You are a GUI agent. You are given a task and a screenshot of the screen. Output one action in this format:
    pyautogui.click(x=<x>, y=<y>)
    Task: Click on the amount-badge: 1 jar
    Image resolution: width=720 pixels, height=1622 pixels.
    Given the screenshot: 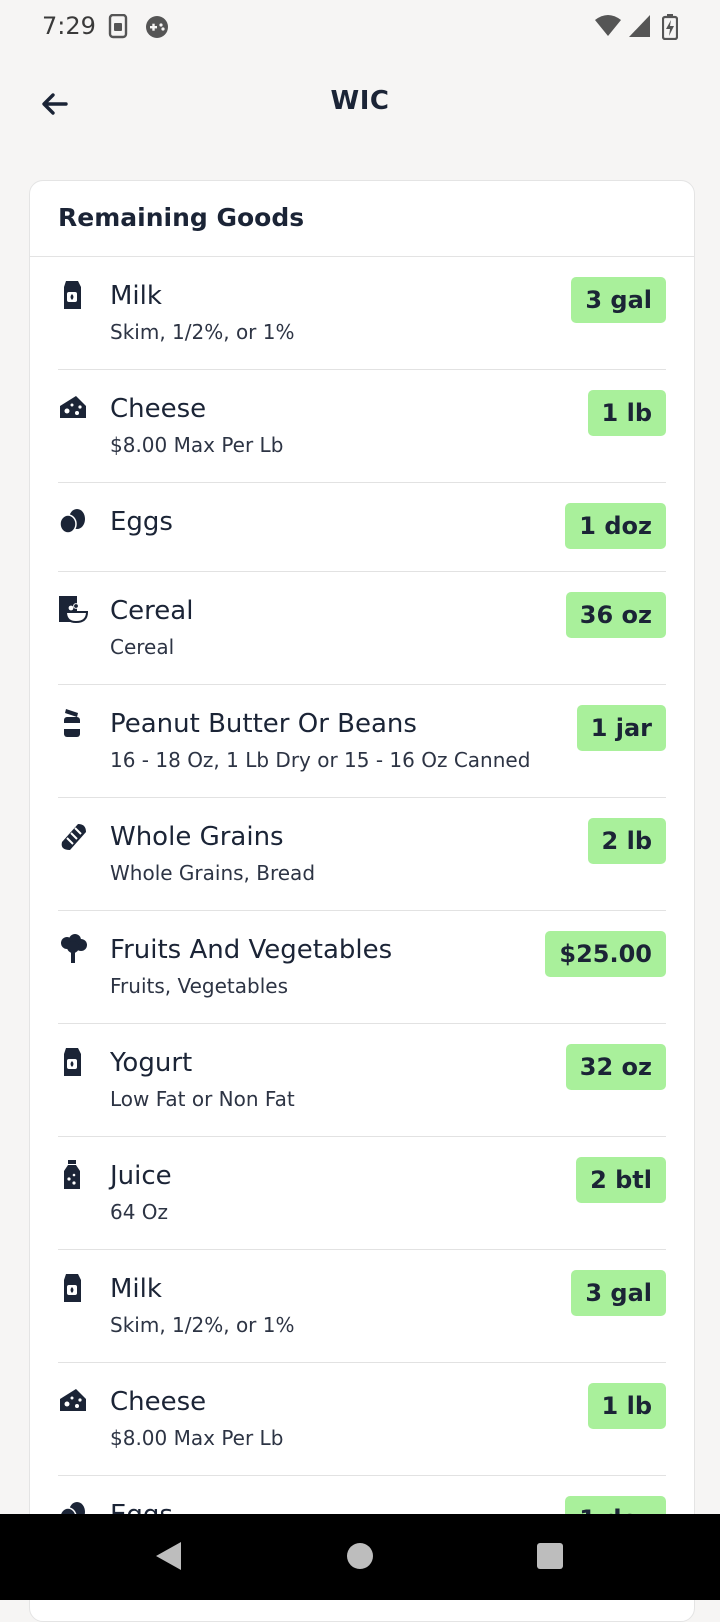 What is the action you would take?
    pyautogui.click(x=621, y=728)
    